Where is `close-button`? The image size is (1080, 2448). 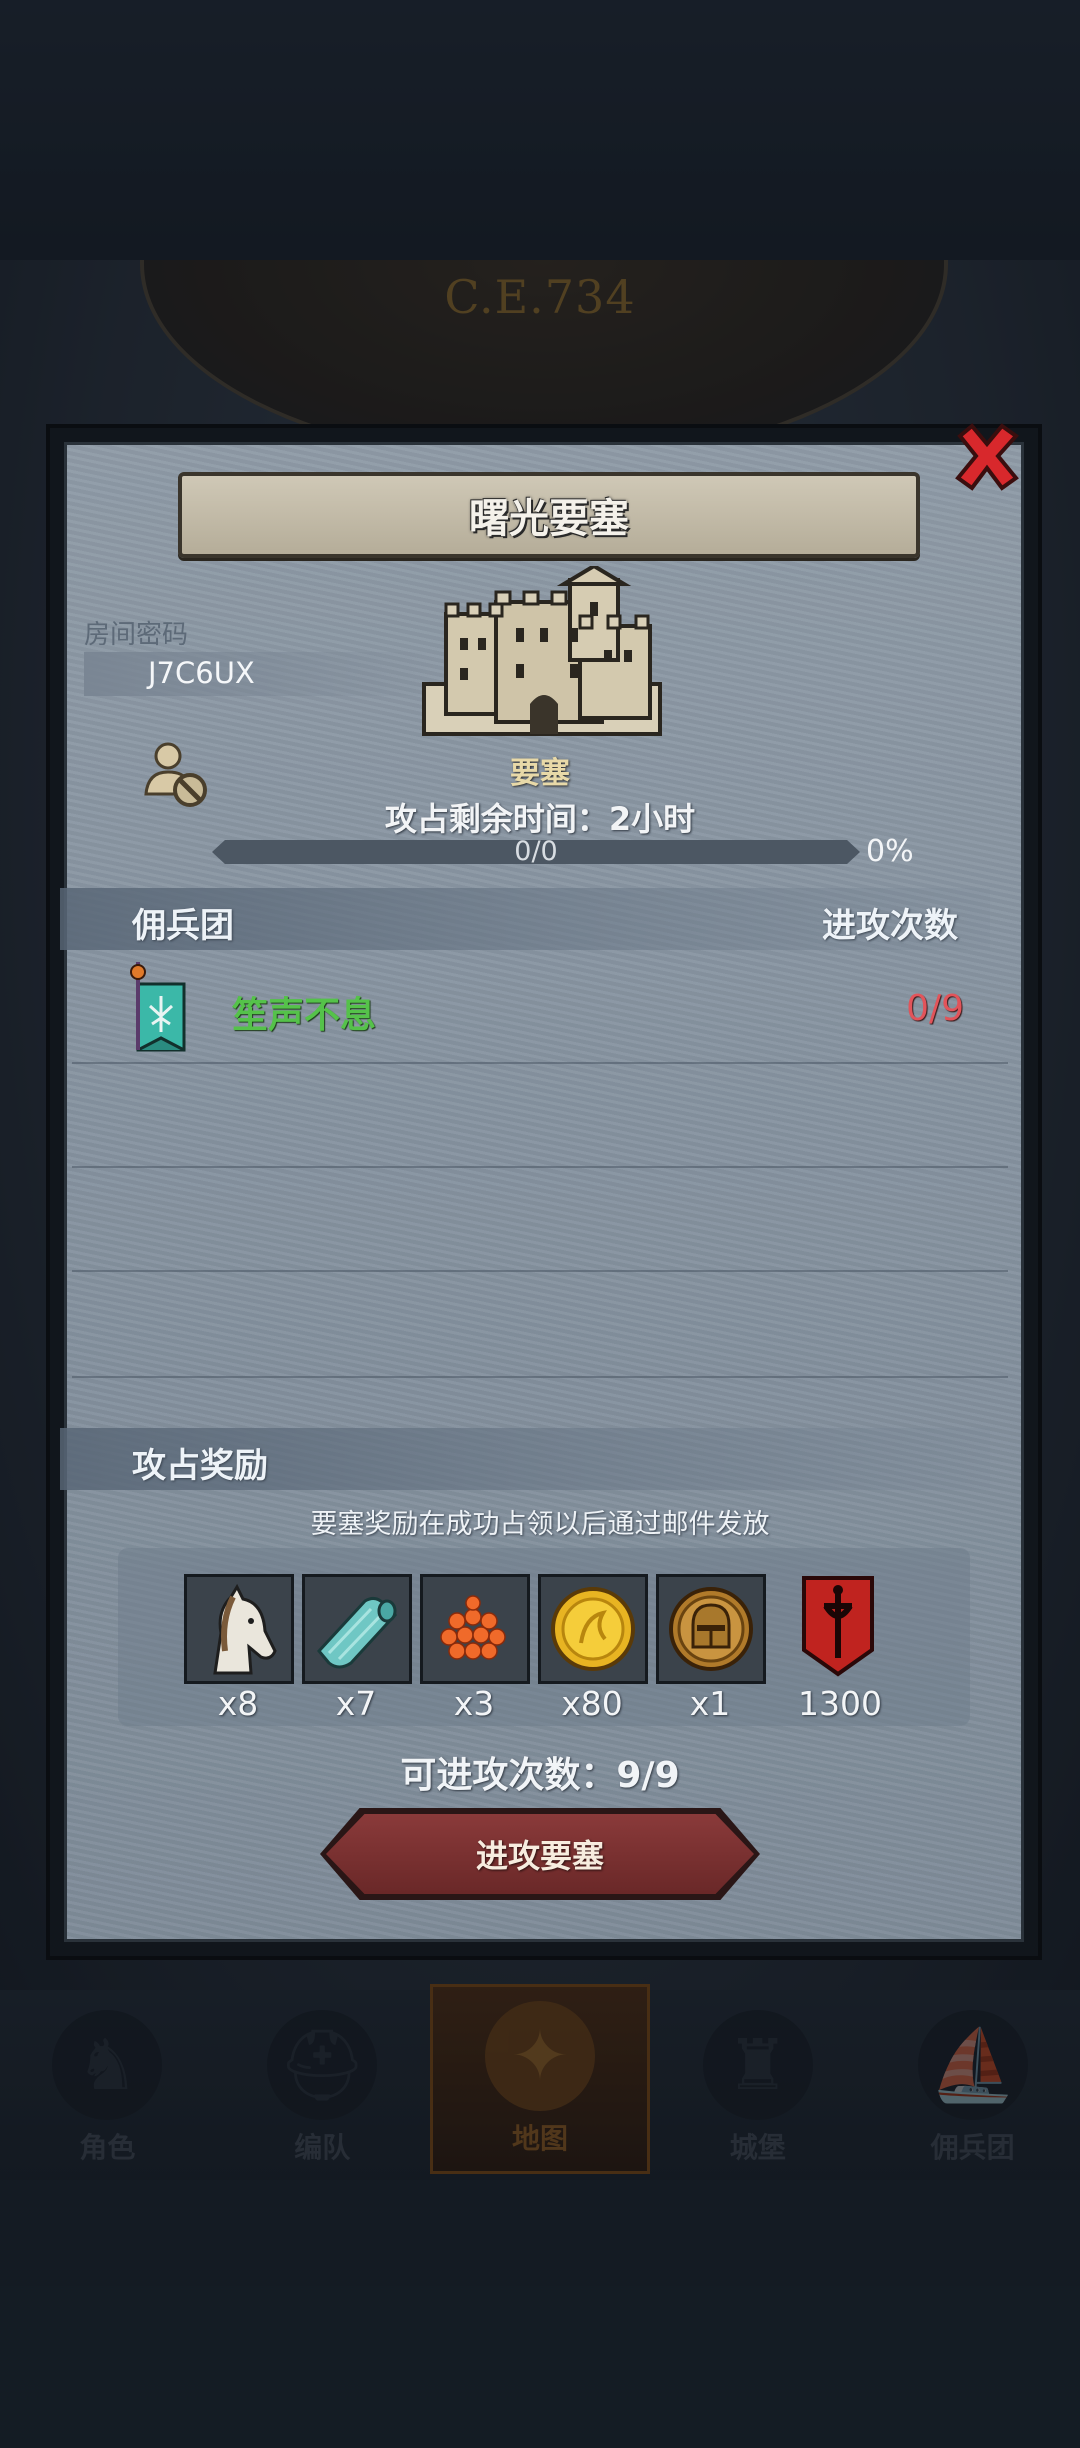
close-button is located at coordinates (987, 457).